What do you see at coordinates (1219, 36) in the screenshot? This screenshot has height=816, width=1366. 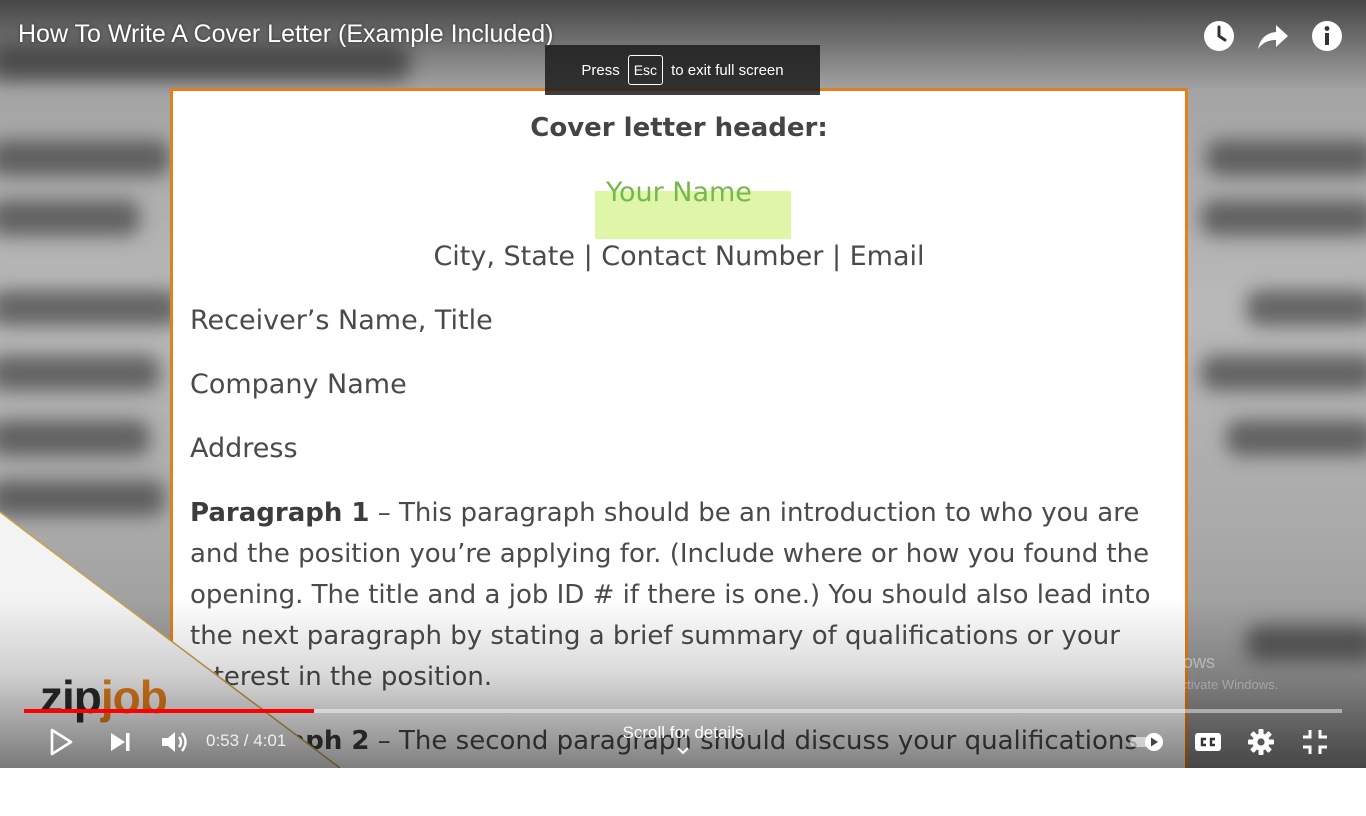 I see `watch-later-icon` at bounding box center [1219, 36].